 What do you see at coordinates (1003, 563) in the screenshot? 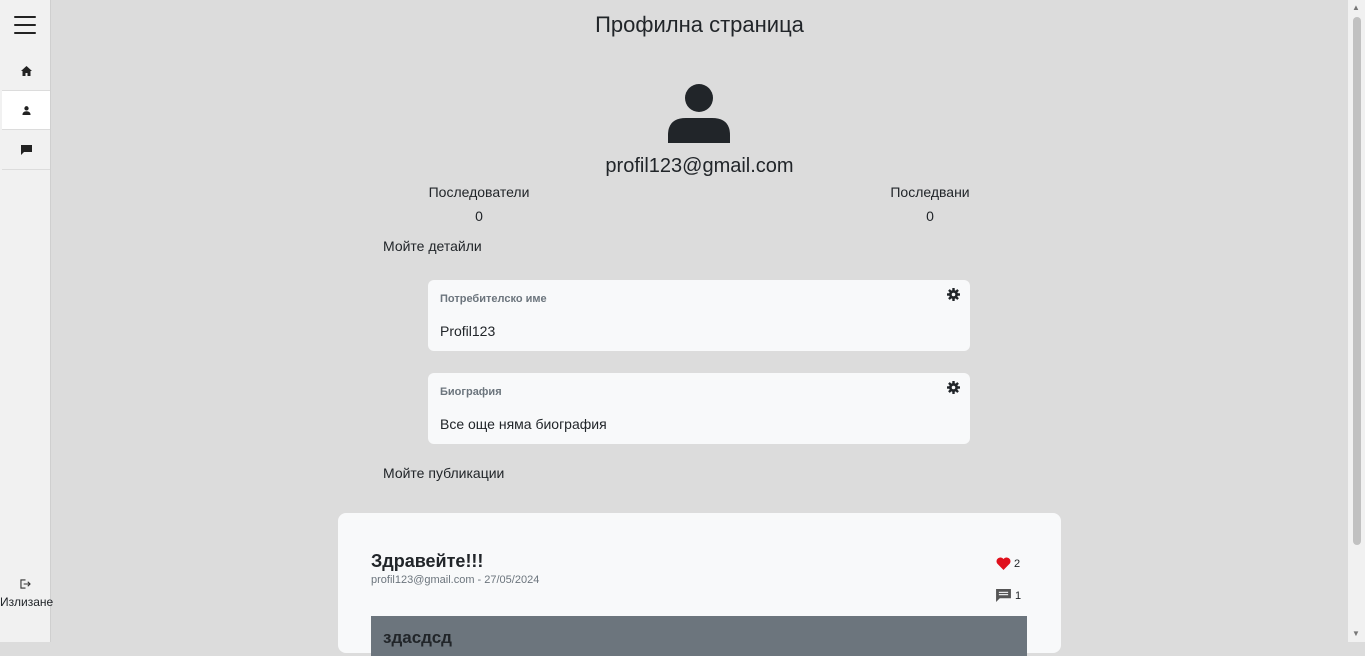
I see `heart-icon` at bounding box center [1003, 563].